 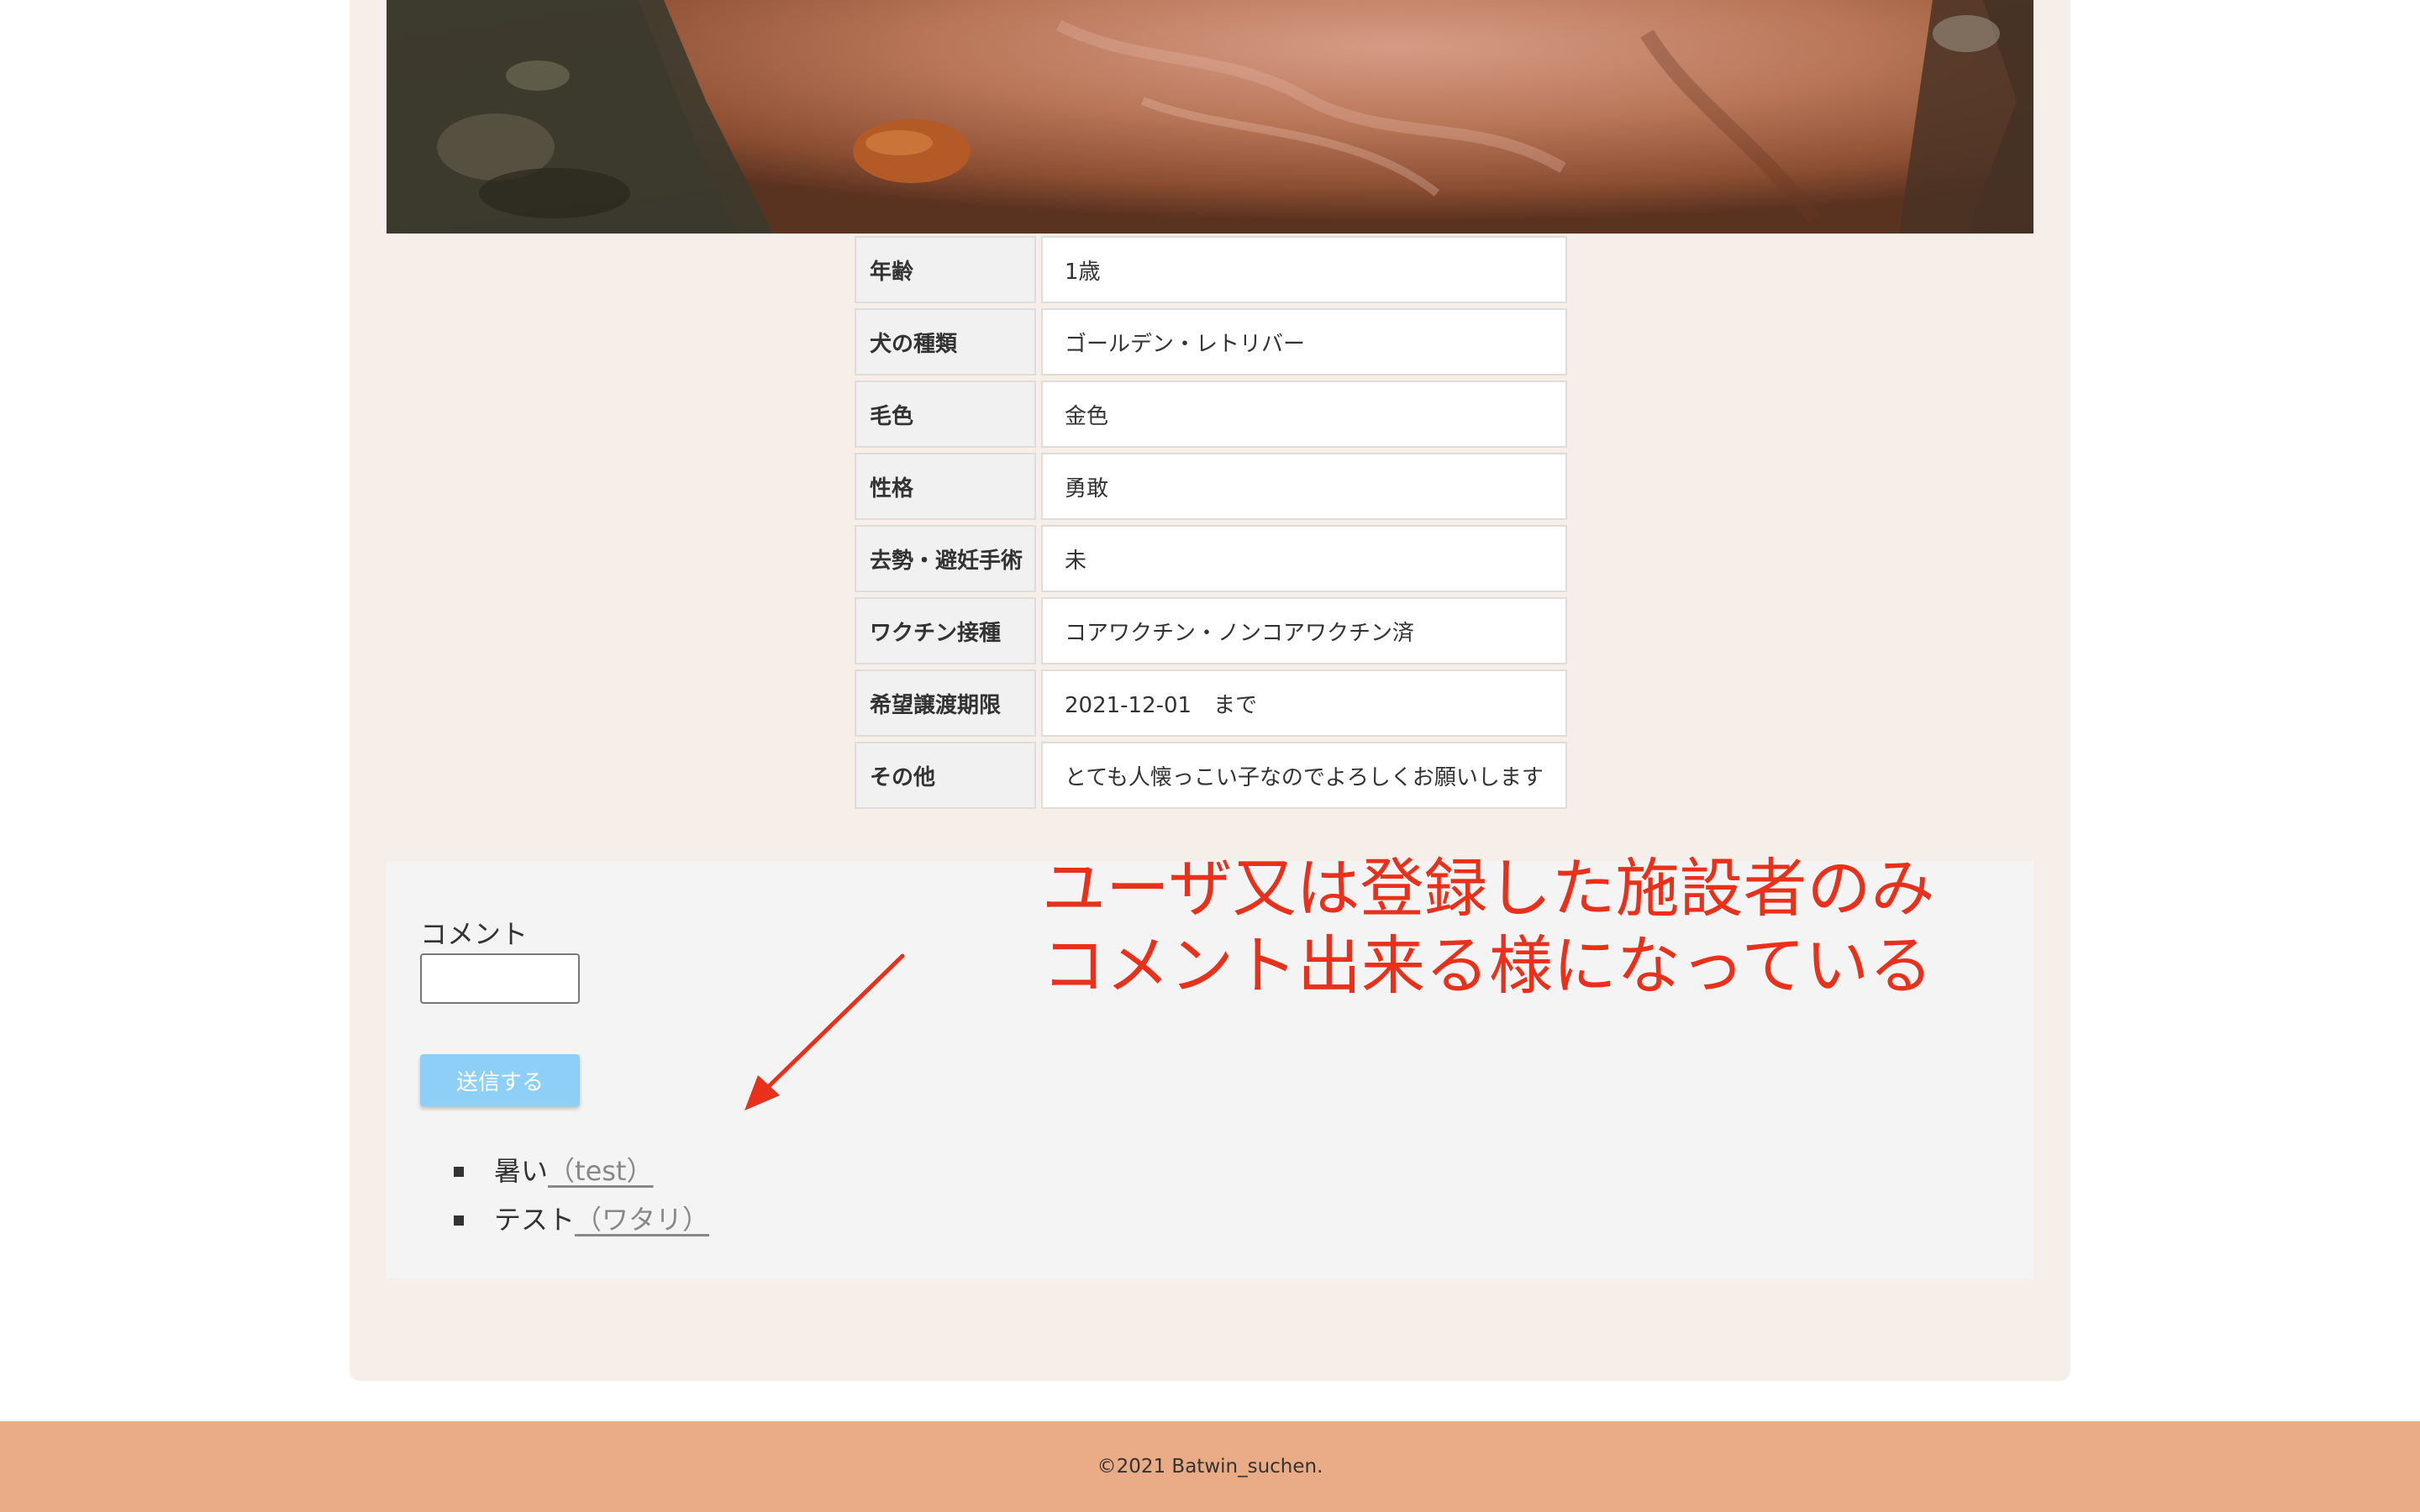 I want to click on row-label-vaccination: ワクチン接種, so click(x=945, y=630).